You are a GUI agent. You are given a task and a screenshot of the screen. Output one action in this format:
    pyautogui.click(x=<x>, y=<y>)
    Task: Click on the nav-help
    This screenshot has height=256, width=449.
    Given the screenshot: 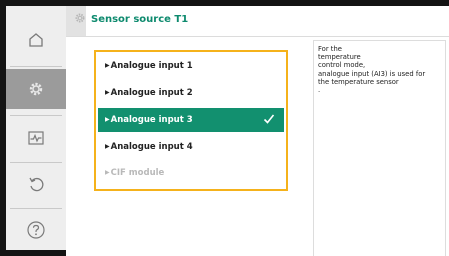 What is the action you would take?
    pyautogui.click(x=36, y=230)
    